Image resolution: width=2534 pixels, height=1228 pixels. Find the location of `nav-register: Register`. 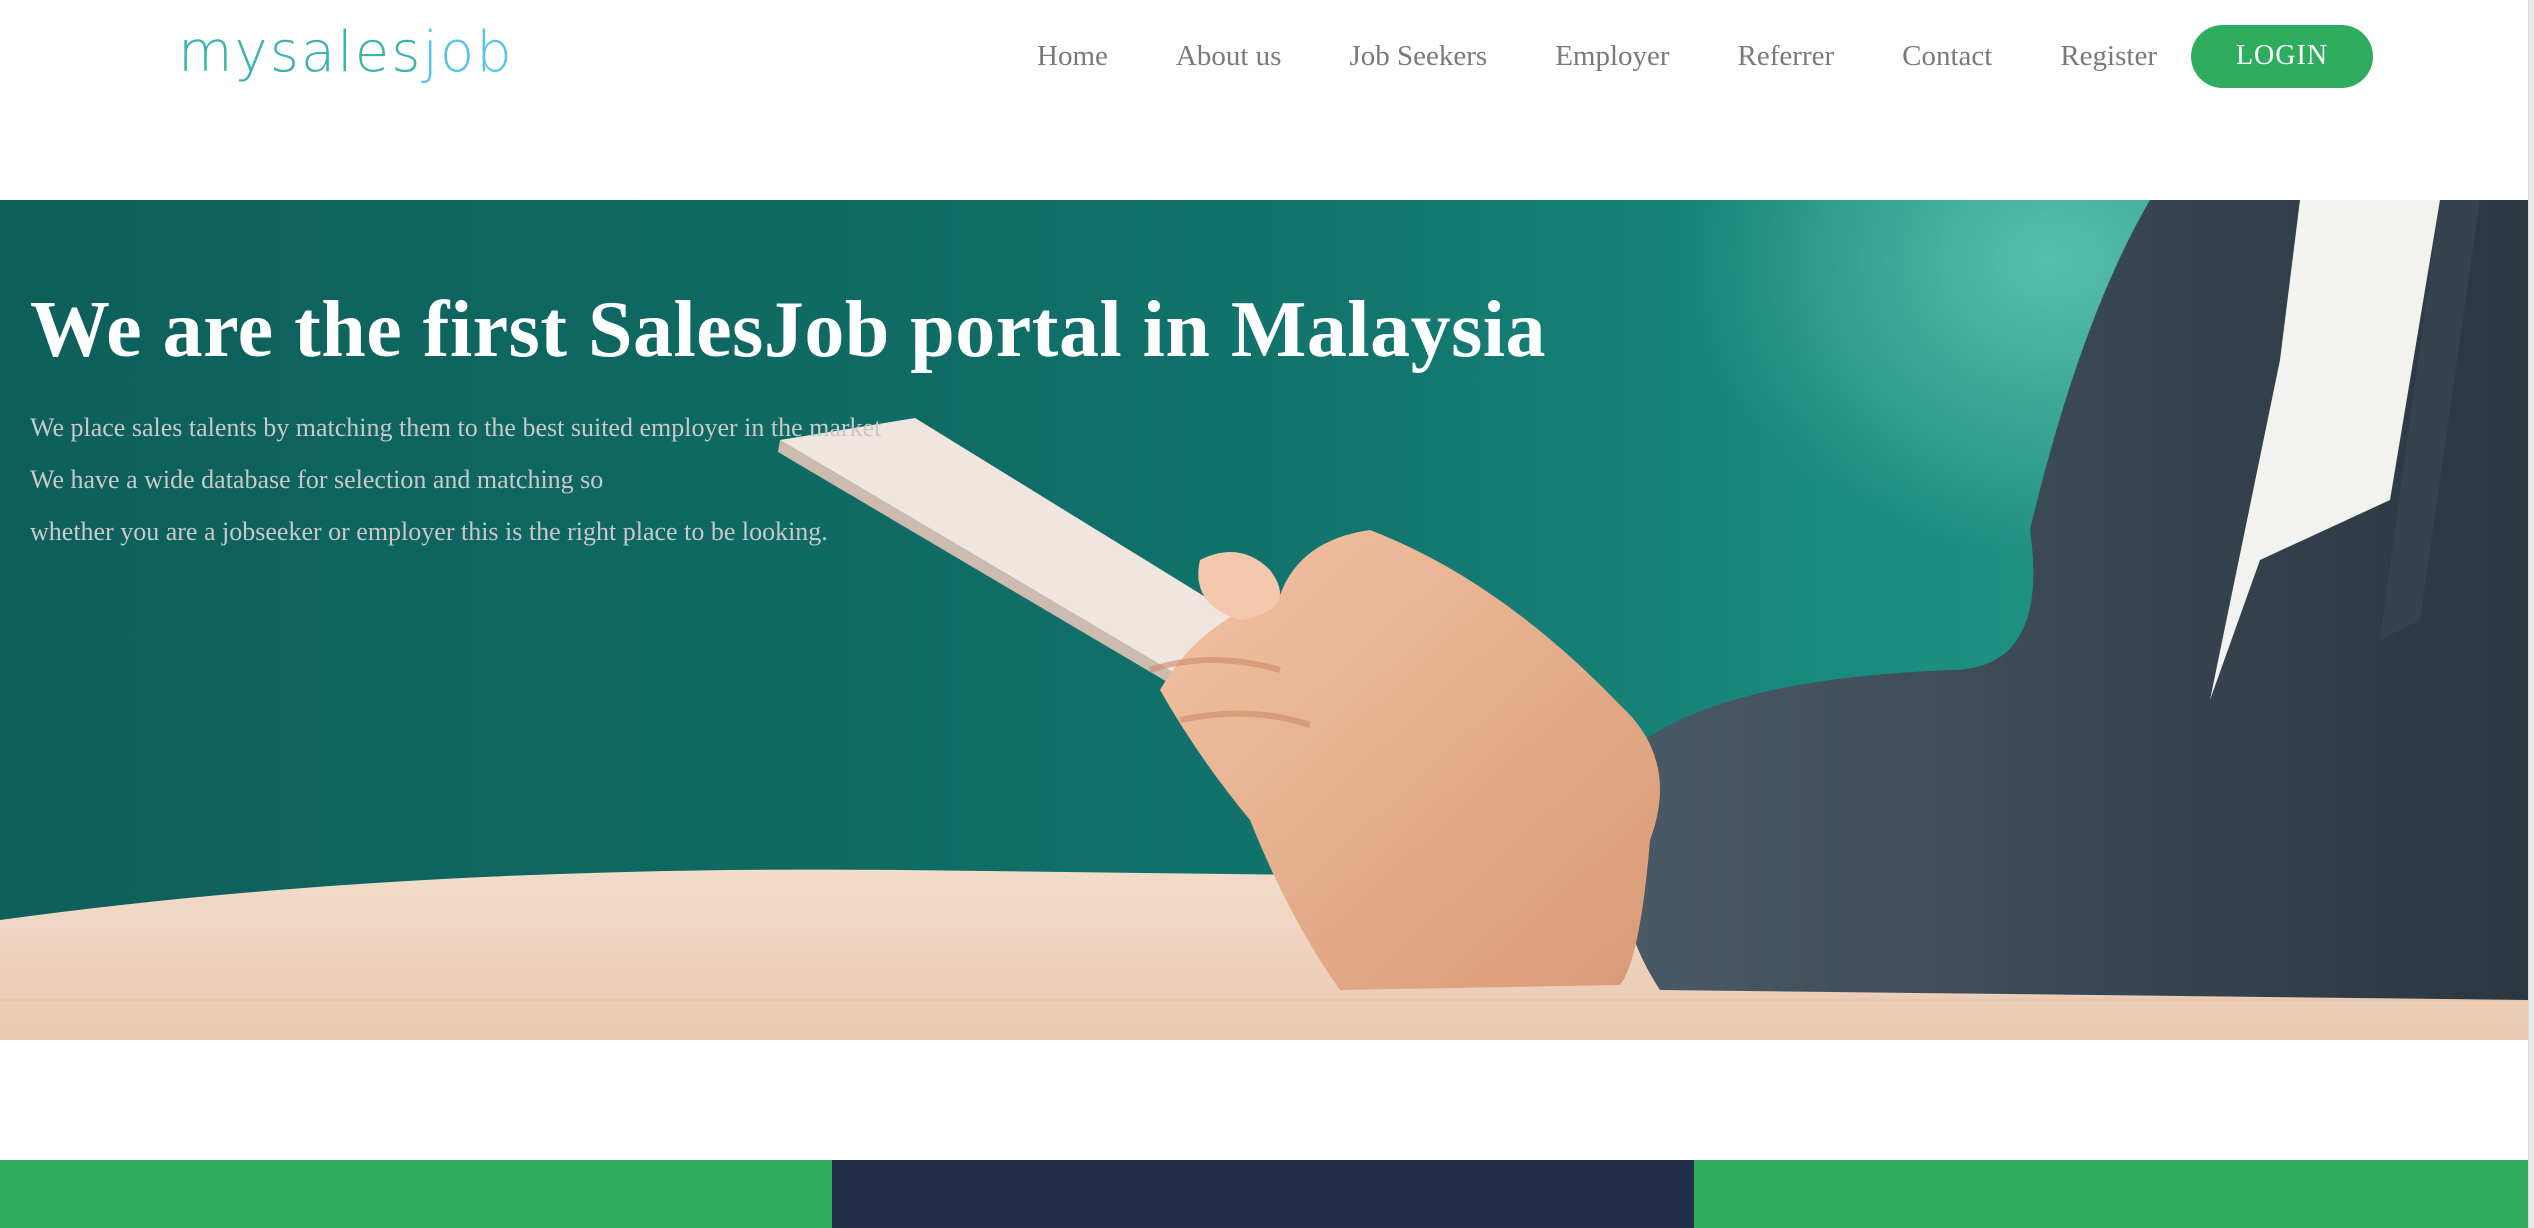

nav-register: Register is located at coordinates (2108, 56).